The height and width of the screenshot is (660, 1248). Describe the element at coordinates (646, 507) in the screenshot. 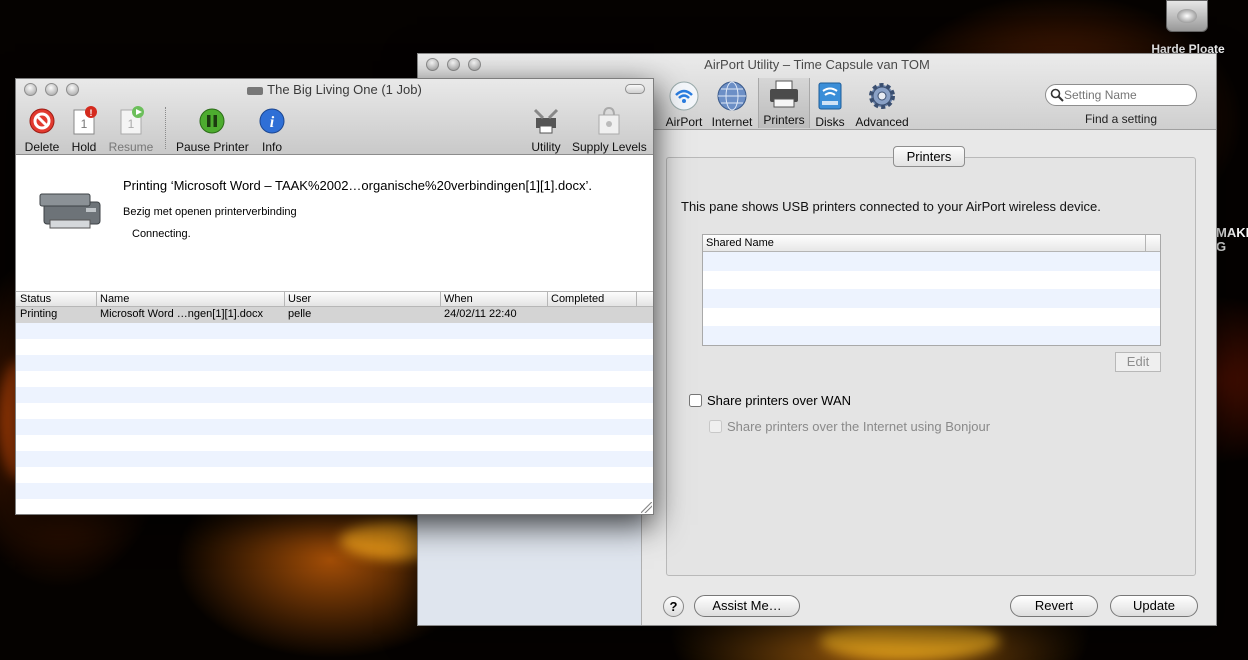

I see `resize-grip` at that location.